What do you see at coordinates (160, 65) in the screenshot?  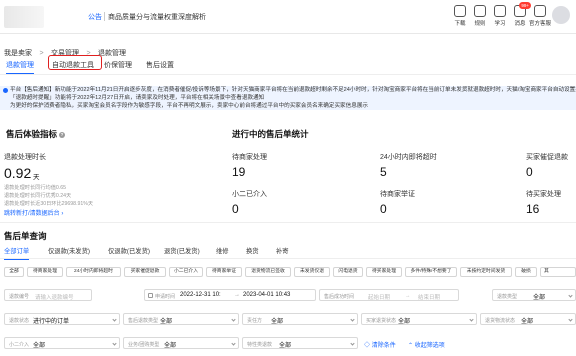 I see `tab-after-sales-settings: 售后设置` at bounding box center [160, 65].